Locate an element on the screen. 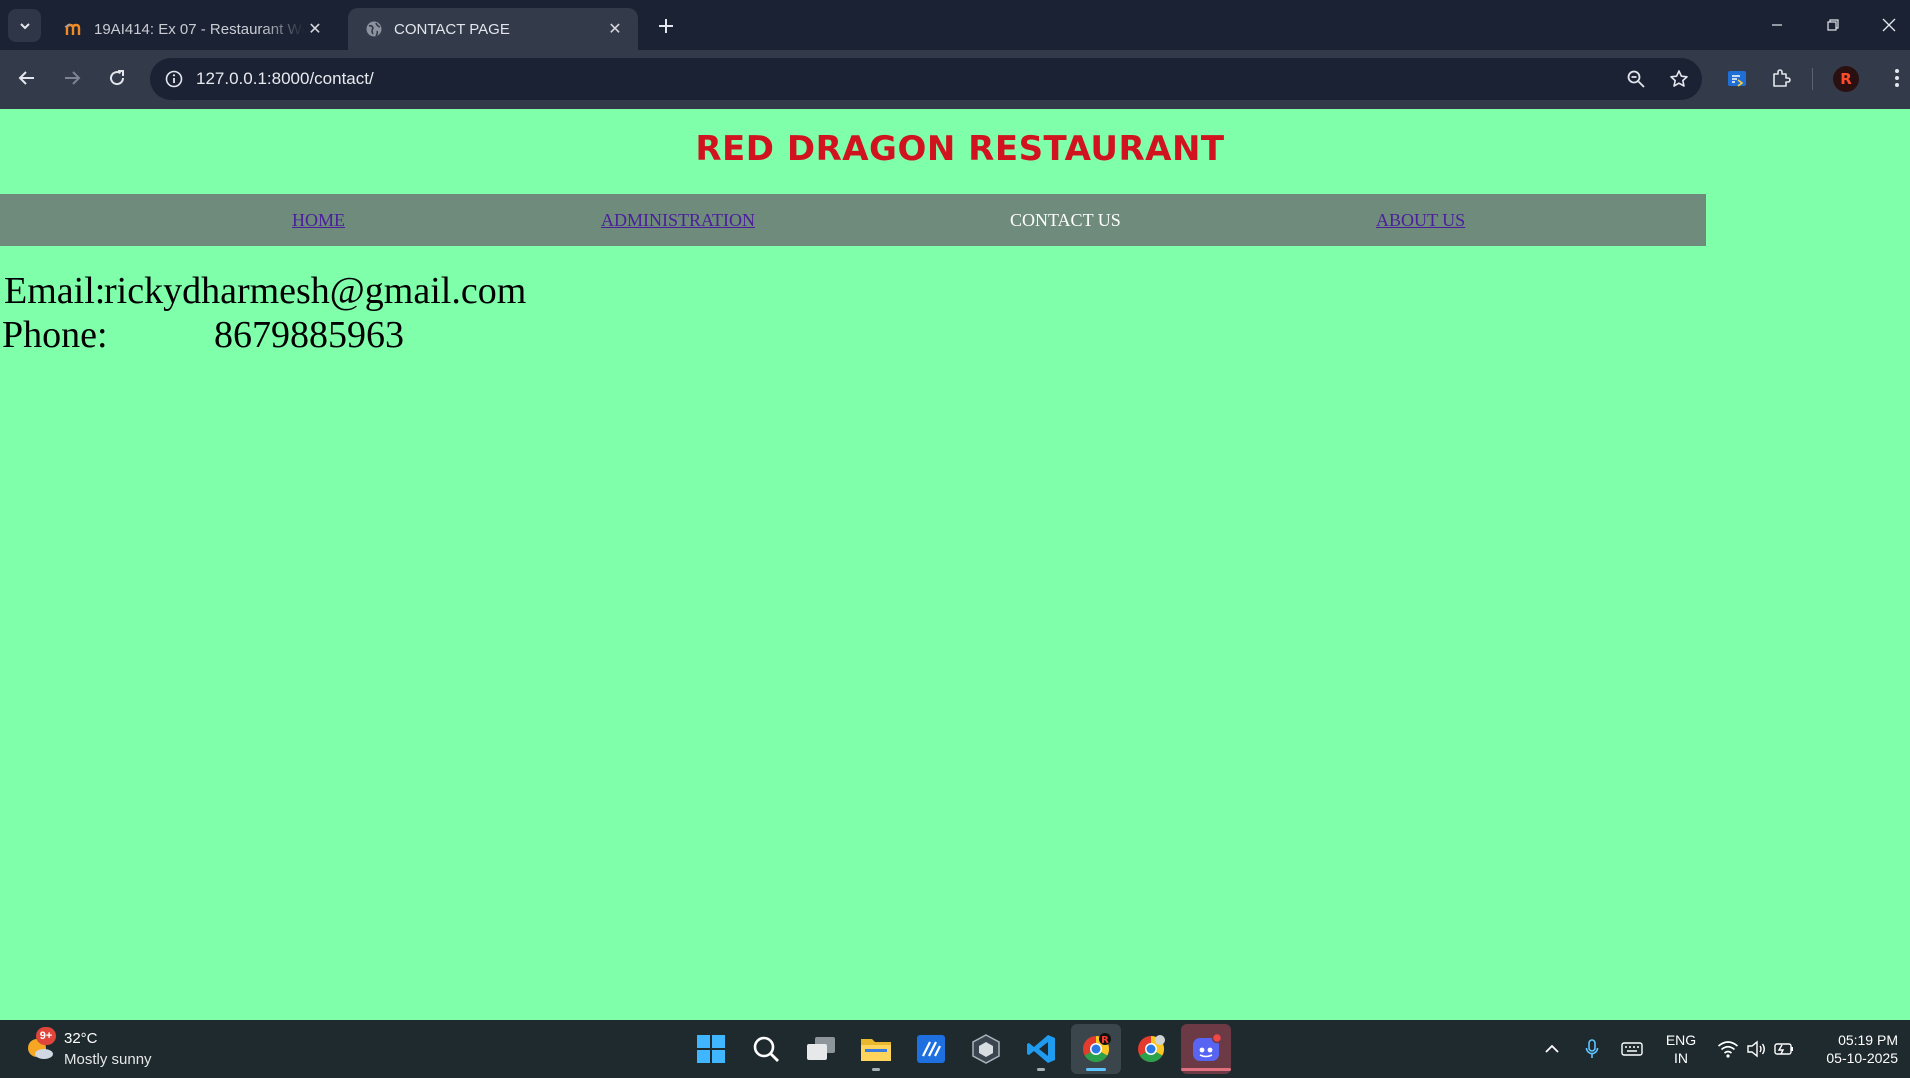  tab-search-button is located at coordinates (24, 25).